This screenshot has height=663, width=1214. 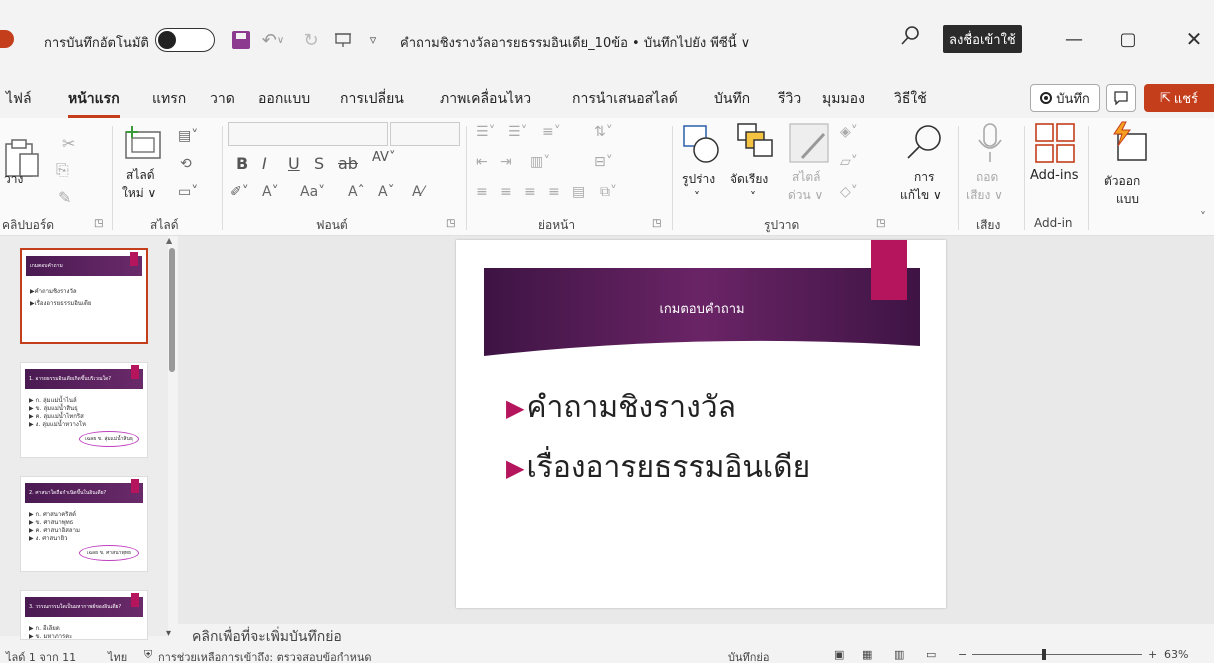 What do you see at coordinates (356, 192) in the screenshot?
I see `increase-font-icon: Aˆ` at bounding box center [356, 192].